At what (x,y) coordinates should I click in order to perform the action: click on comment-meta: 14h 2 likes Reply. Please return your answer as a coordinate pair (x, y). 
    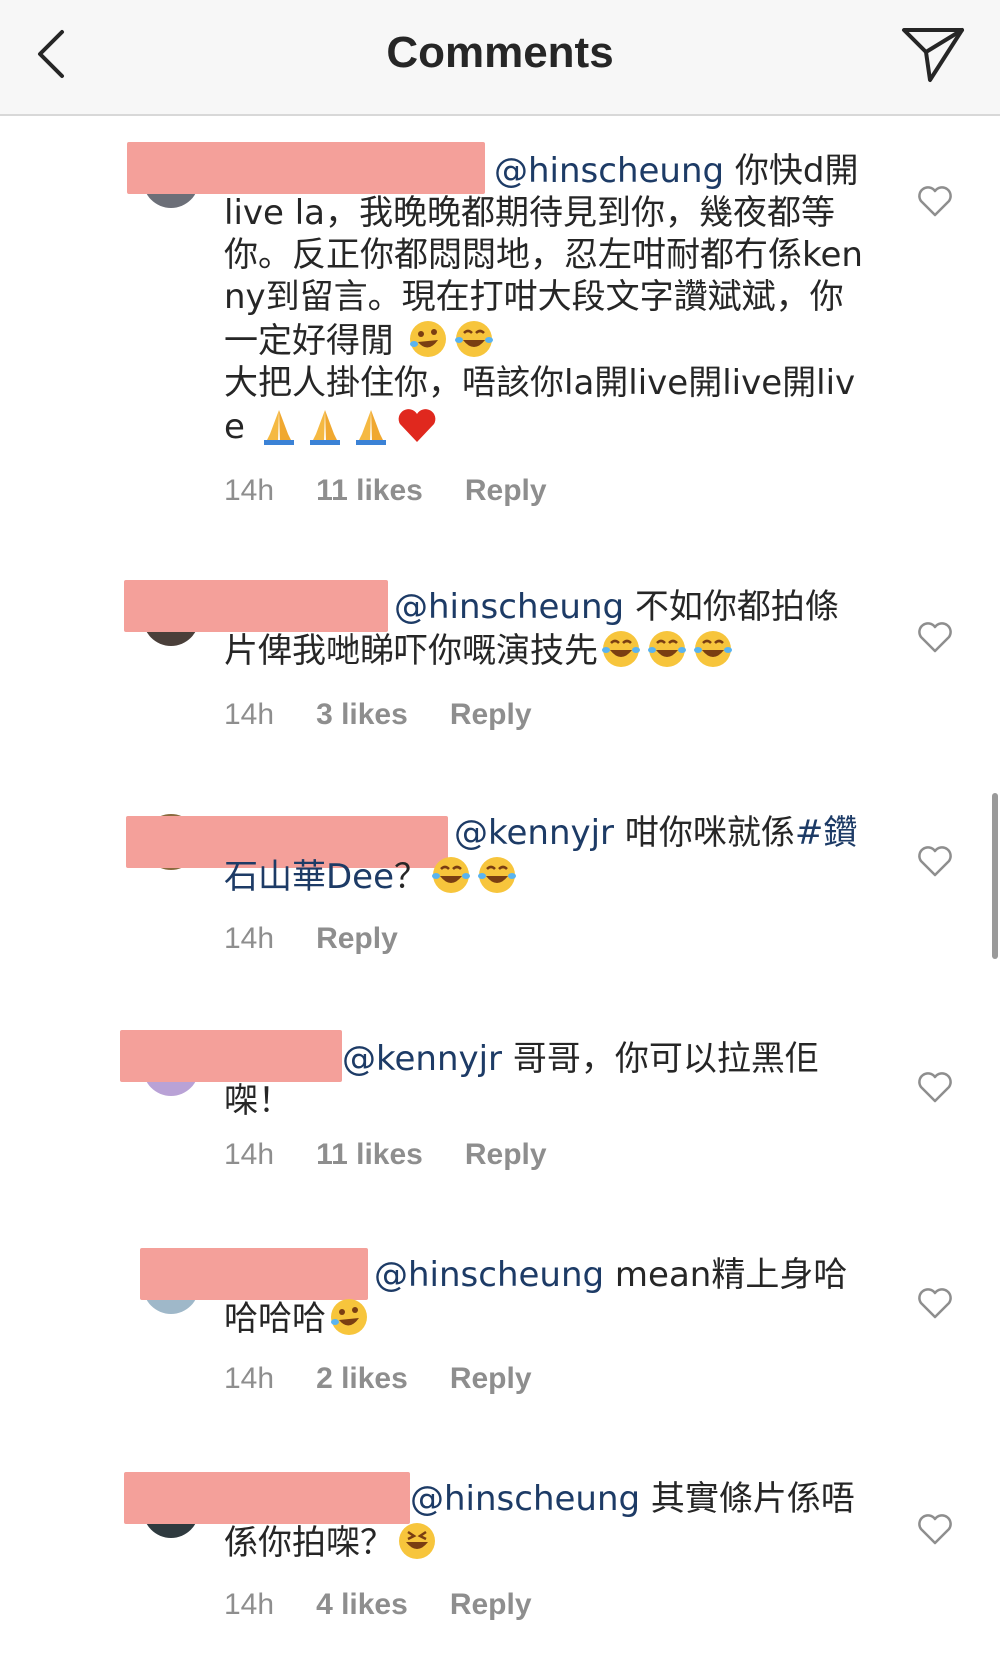
    Looking at the image, I should click on (399, 1379).